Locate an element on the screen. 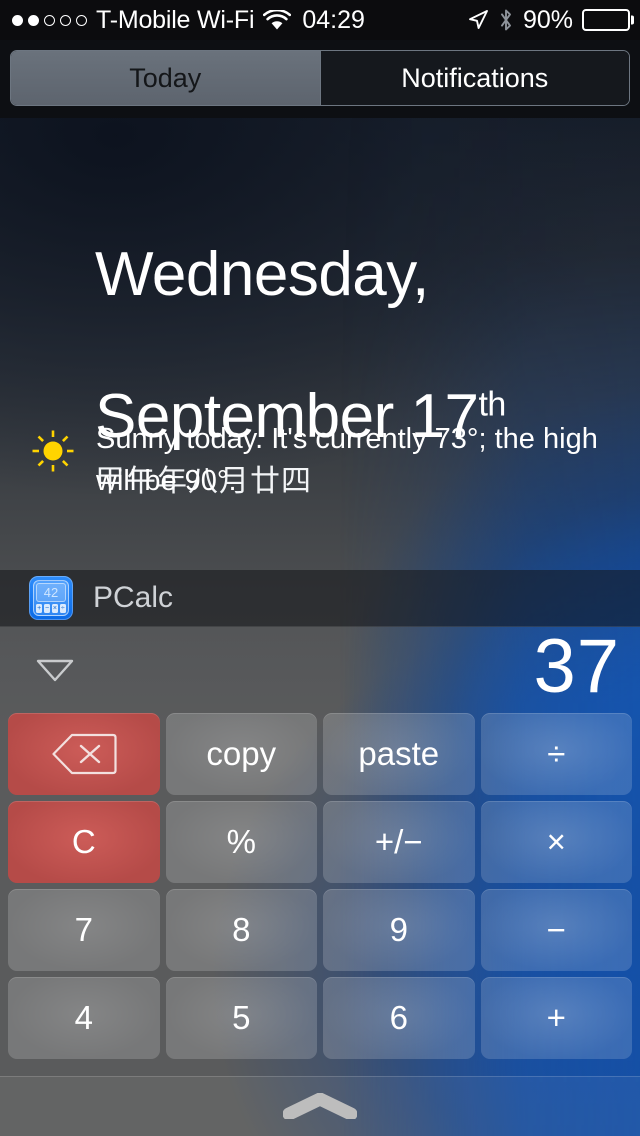 The image size is (640, 1136). bluetooth-icon is located at coordinates (506, 20).